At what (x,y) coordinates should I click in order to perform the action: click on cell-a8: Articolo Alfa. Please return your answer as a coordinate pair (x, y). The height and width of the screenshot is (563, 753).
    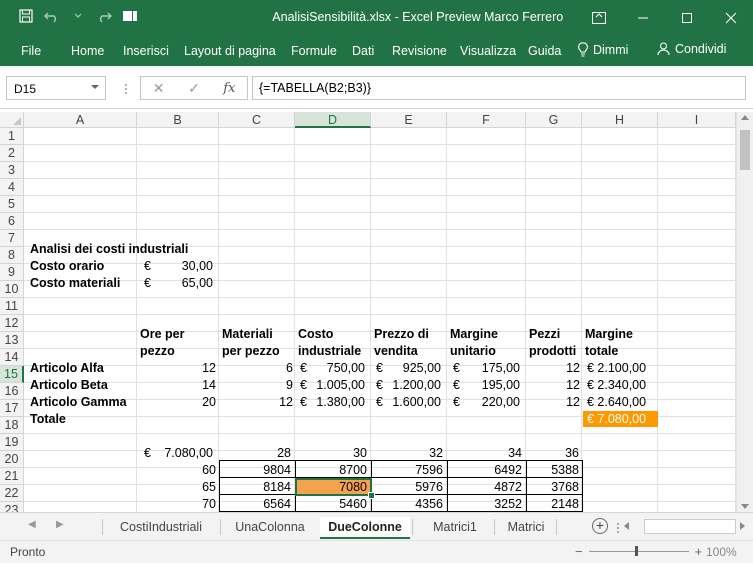
    Looking at the image, I should click on (67, 368).